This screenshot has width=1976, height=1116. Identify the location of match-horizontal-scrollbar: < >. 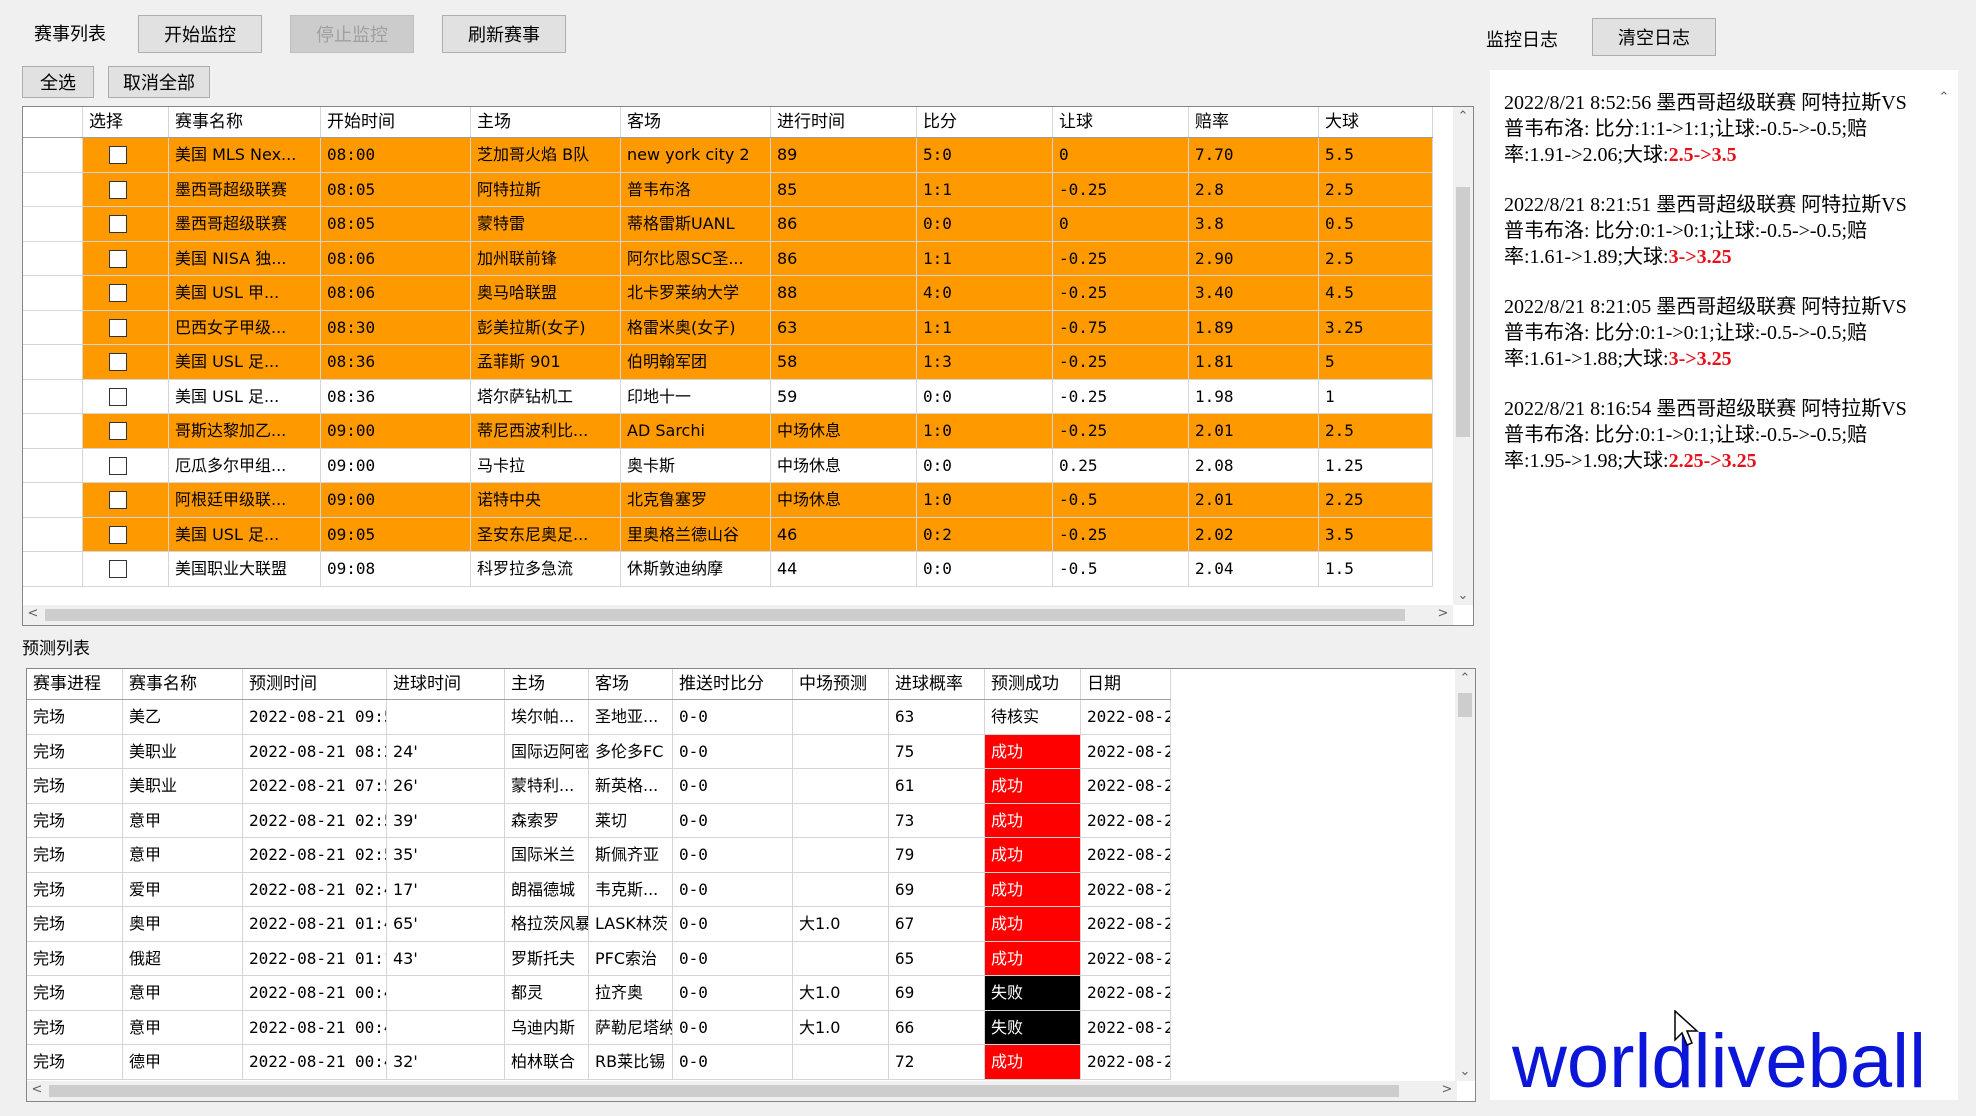
(738, 615).